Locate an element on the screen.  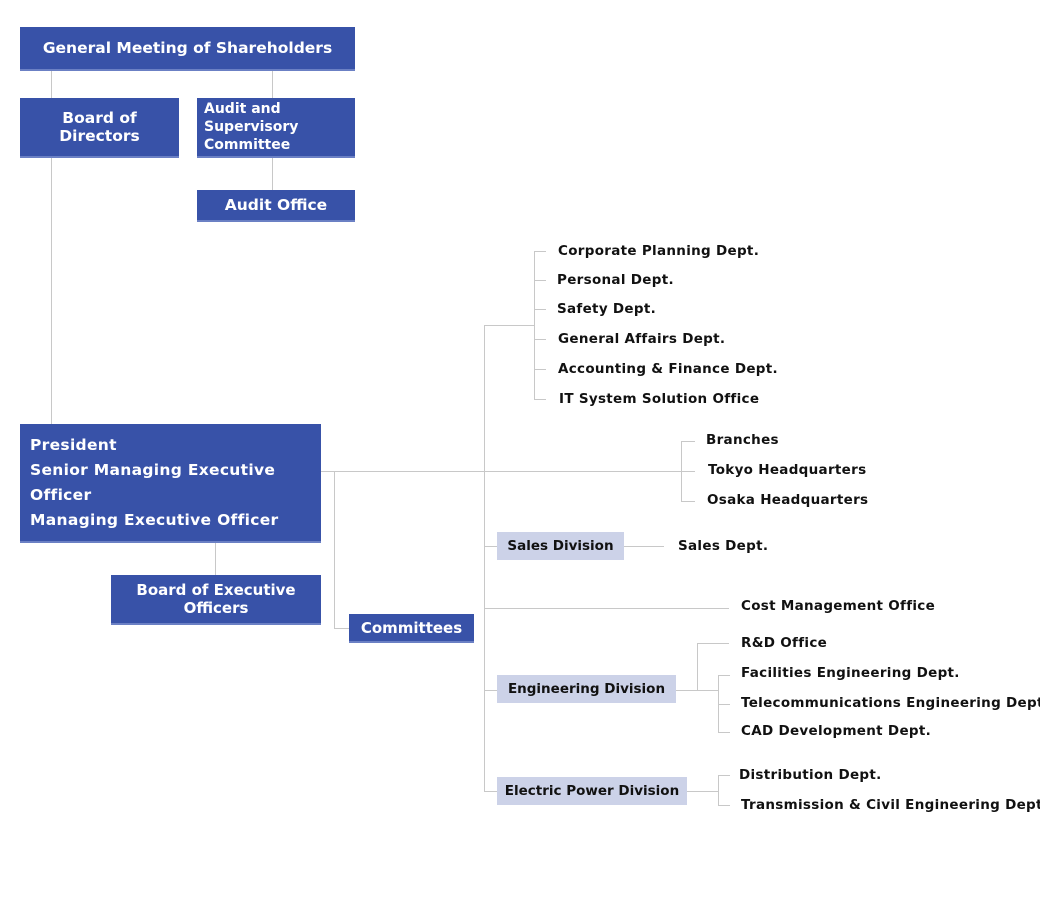
shareholders-box: General Meeting of Shareholders is located at coordinates (187, 49).